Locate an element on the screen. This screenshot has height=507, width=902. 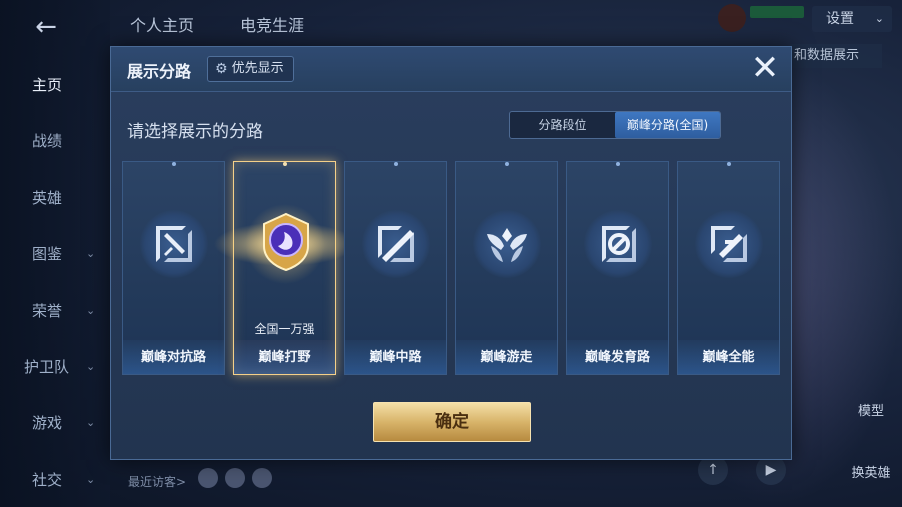
sidebar-item-honor: 荣誉 ⌄ is located at coordinates (55, 310).